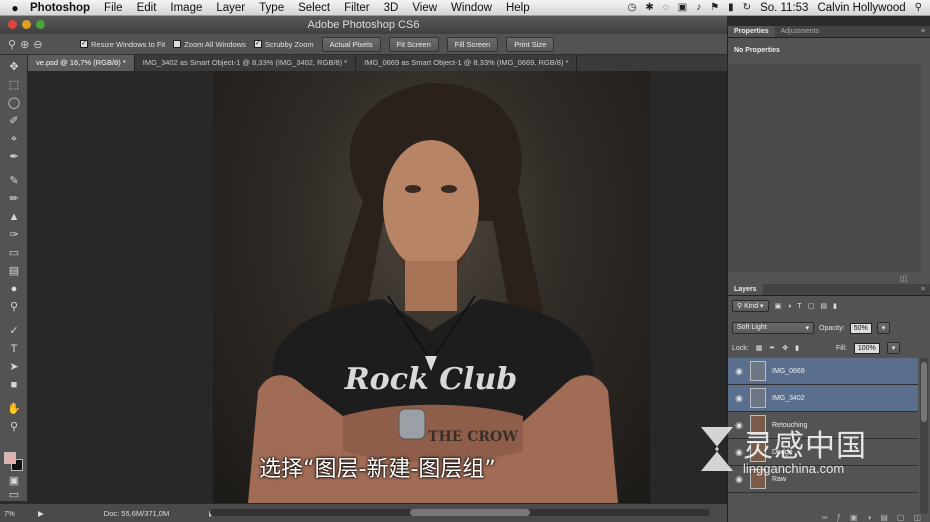 This screenshot has width=930, height=522. What do you see at coordinates (314, 8) in the screenshot?
I see `menu-select: Select` at bounding box center [314, 8].